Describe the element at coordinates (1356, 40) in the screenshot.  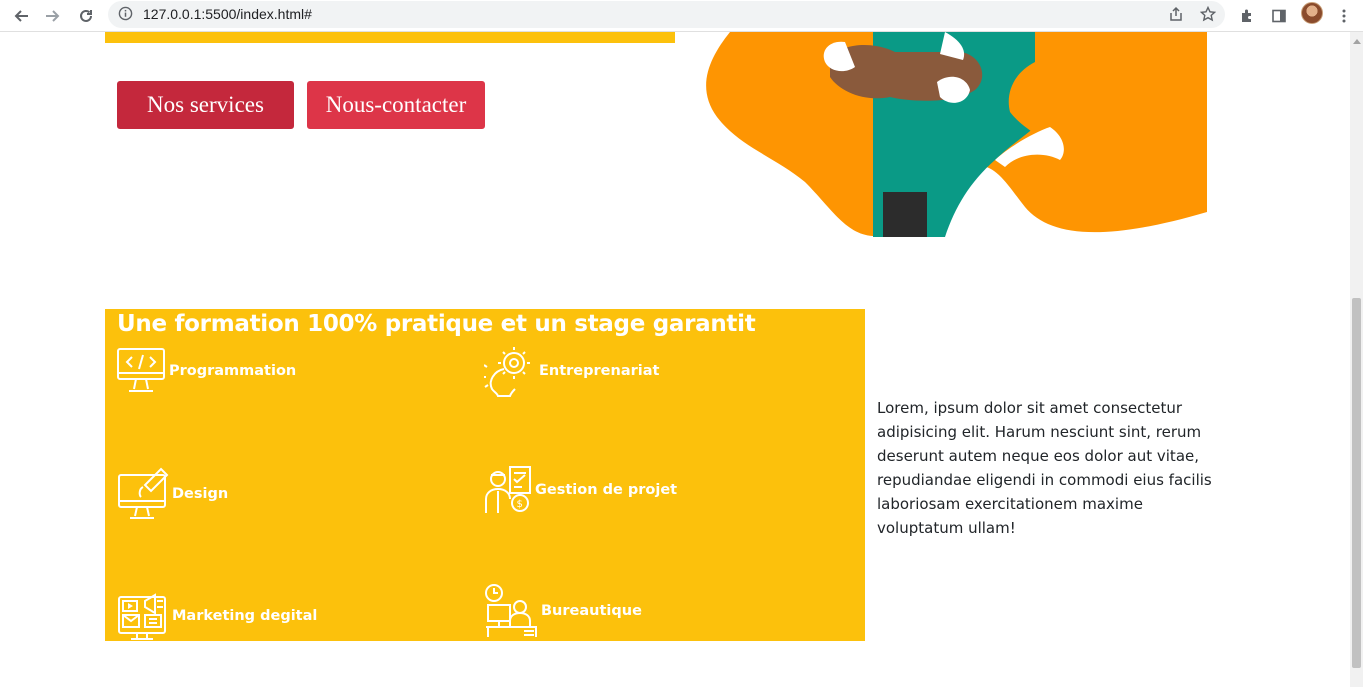
I see `scroll-up-arrow-icon` at that location.